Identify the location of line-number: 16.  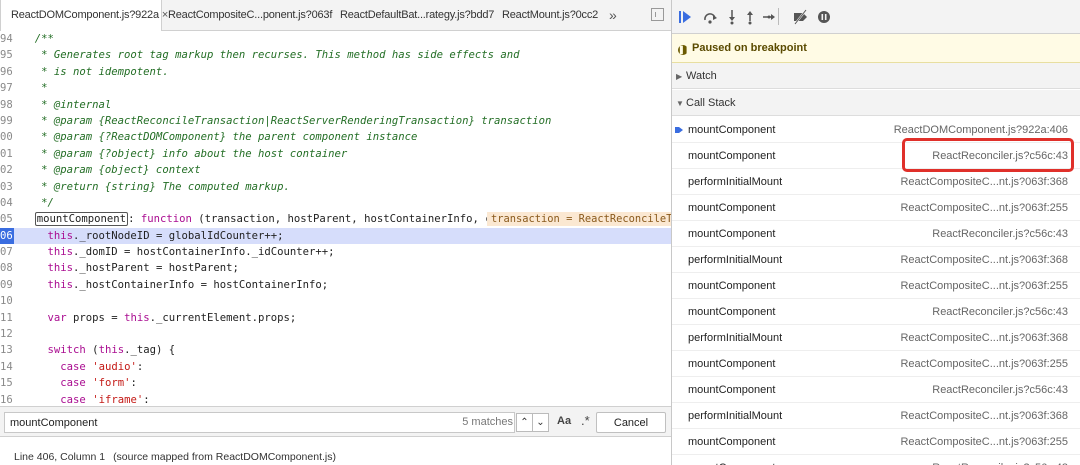
(10, 399).